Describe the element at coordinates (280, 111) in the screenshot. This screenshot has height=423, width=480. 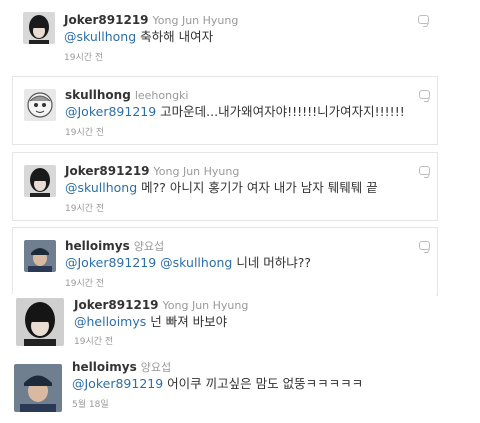
I see `tweet-text: 고마운데...내가왜여자야!!!!!!니가여자지!!!!!!` at that location.